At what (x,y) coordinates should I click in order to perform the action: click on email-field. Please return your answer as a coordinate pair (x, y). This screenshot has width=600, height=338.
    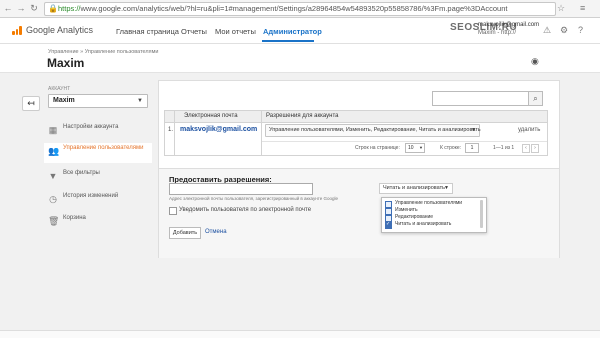
    Looking at the image, I should click on (241, 189).